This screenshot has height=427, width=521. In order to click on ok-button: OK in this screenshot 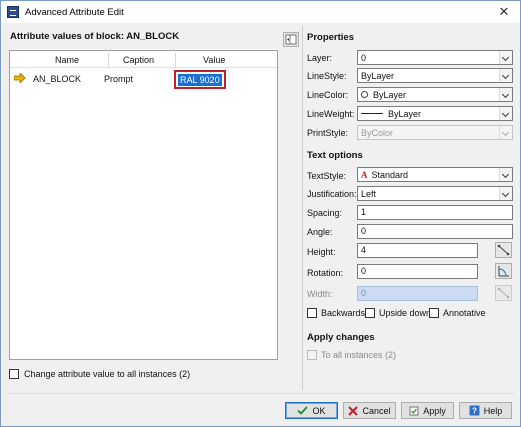, I will do `click(311, 410)`.